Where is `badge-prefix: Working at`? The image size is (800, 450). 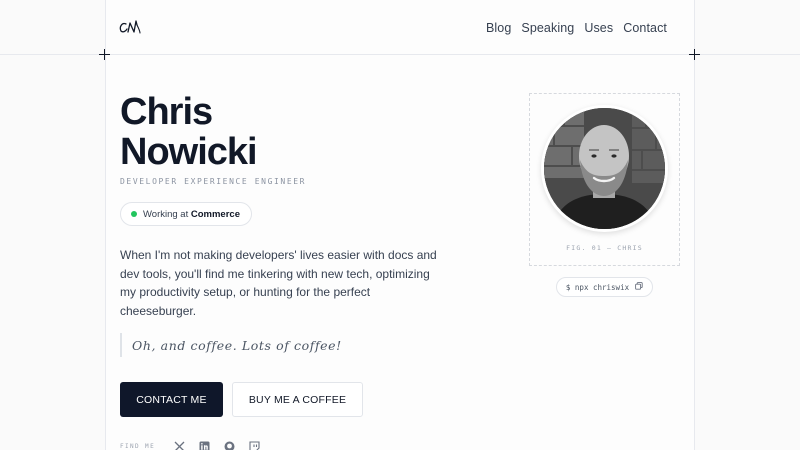
badge-prefix: Working at is located at coordinates (166, 214).